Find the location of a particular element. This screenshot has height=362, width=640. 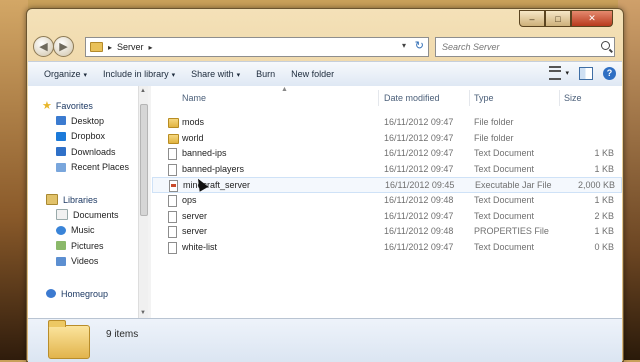

search-icon is located at coordinates (605, 45).